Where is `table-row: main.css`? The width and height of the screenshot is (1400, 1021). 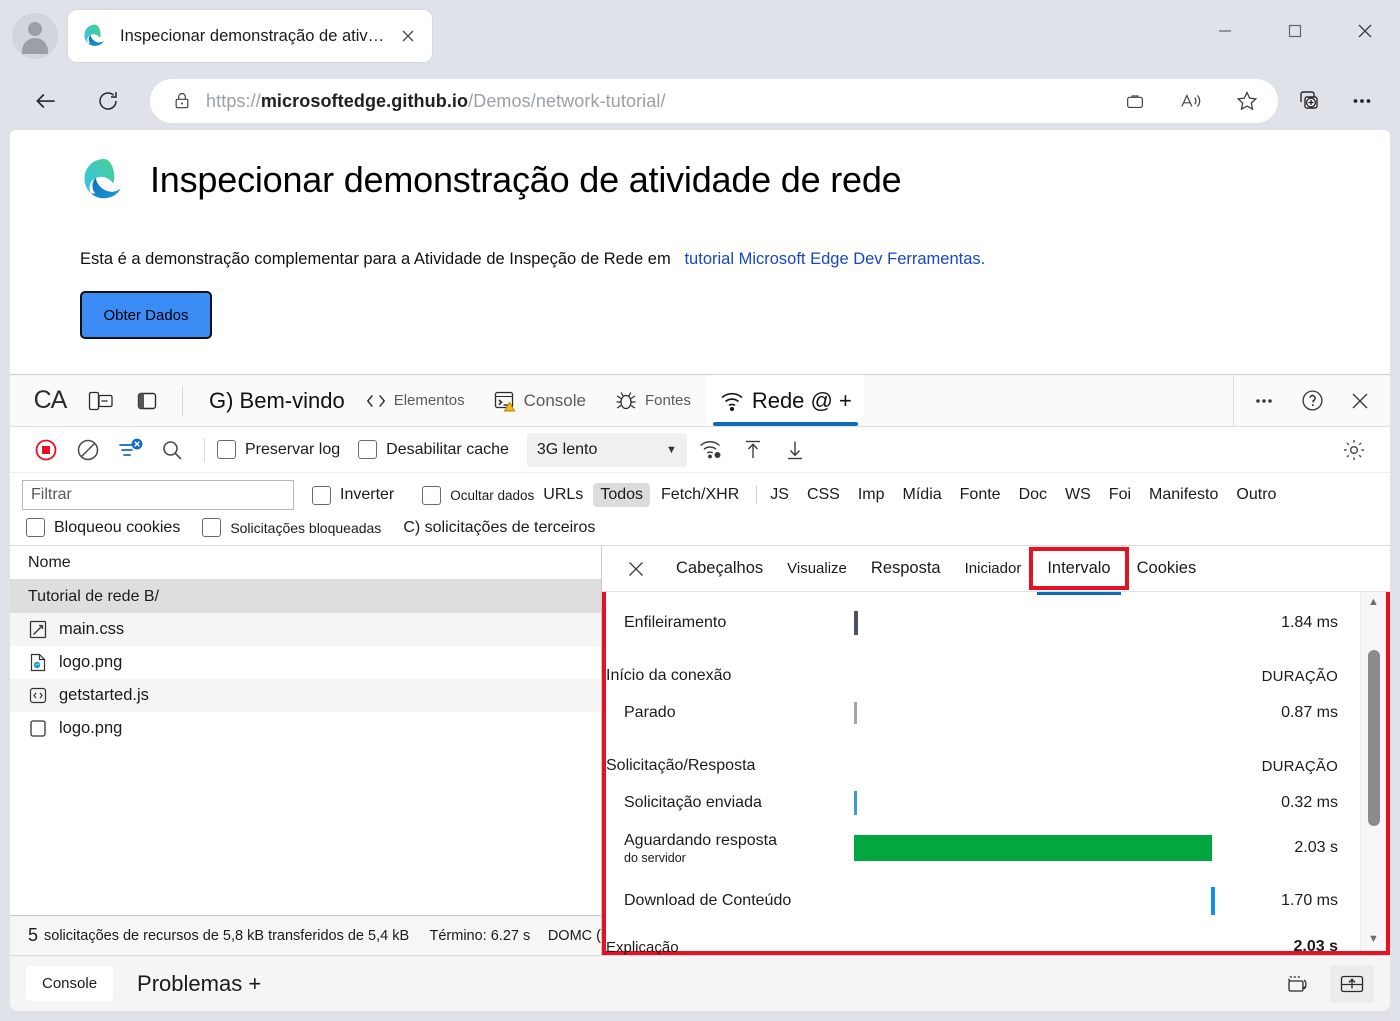 table-row: main.css is located at coordinates (305, 629).